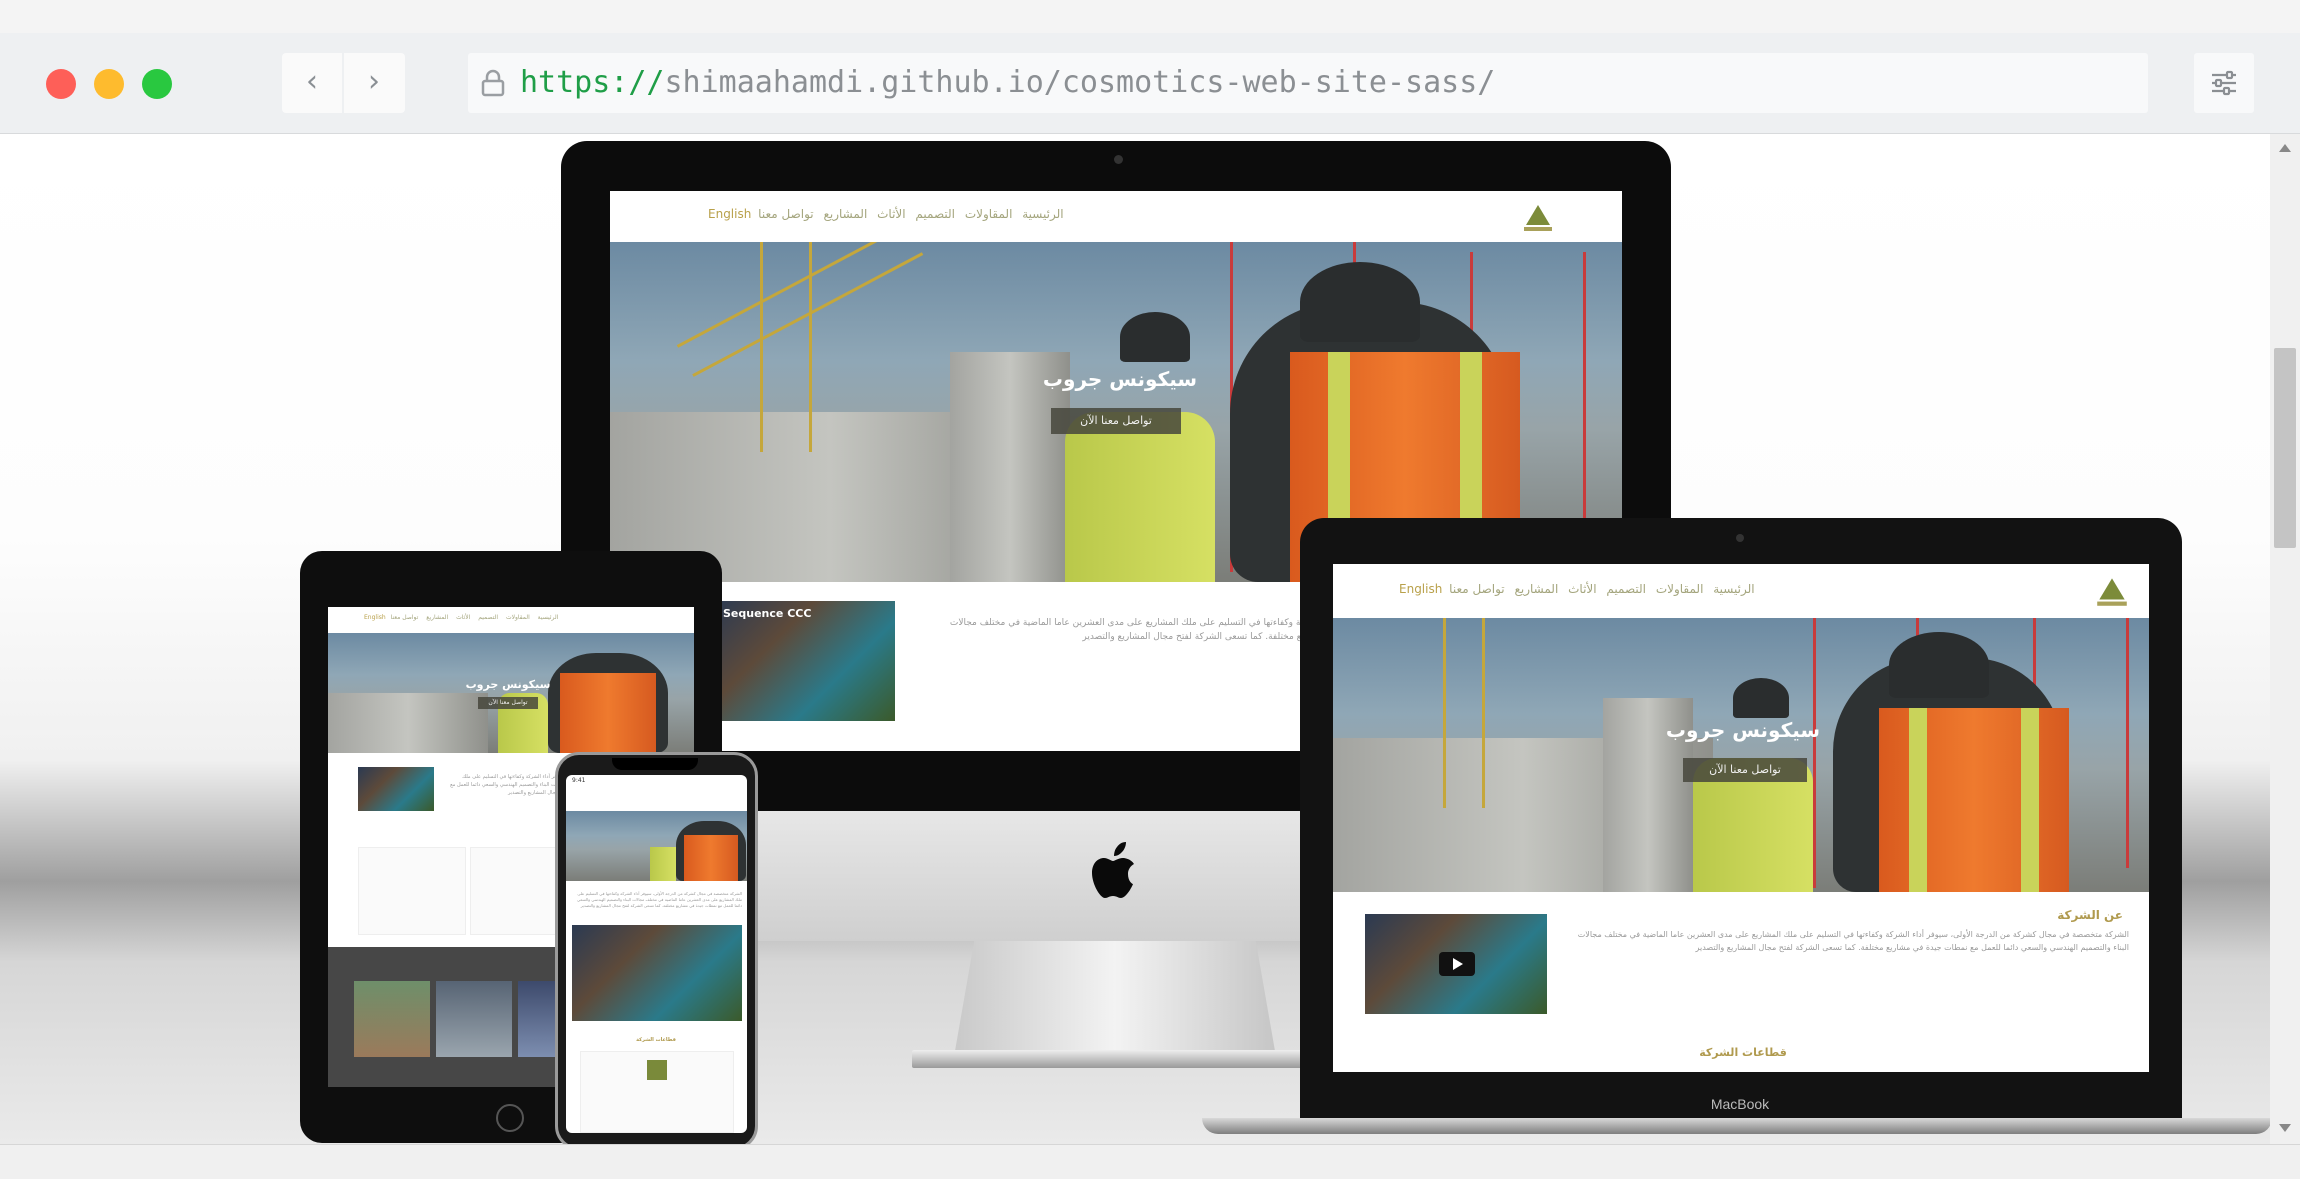  I want to click on laptop-base, so click(1736, 1126).